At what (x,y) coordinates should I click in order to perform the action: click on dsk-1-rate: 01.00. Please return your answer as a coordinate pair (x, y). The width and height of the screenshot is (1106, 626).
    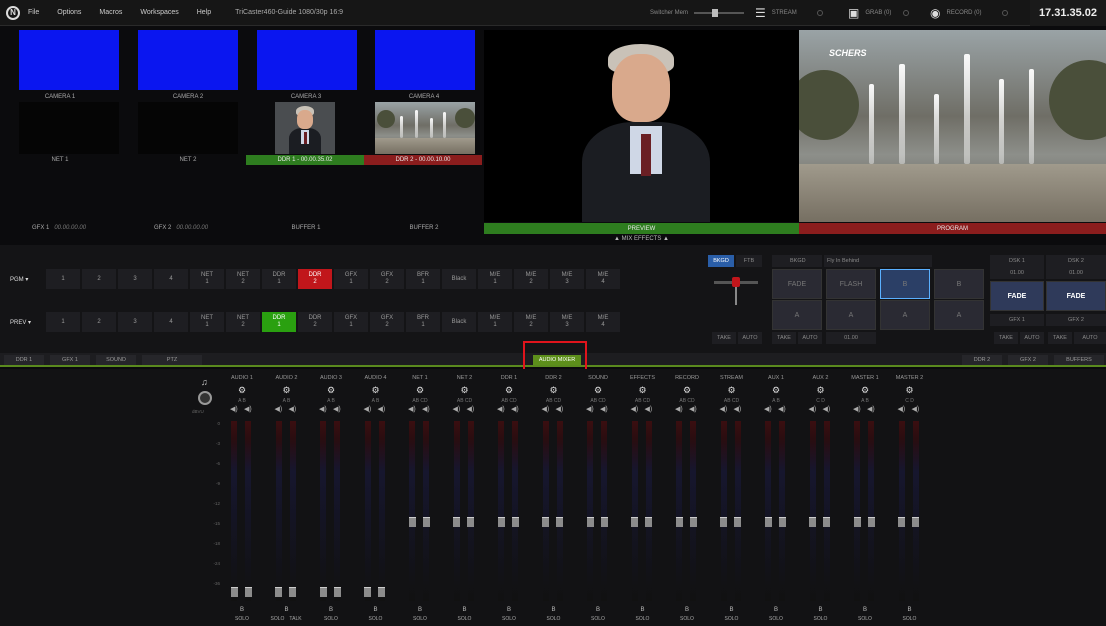
    Looking at the image, I should click on (1017, 273).